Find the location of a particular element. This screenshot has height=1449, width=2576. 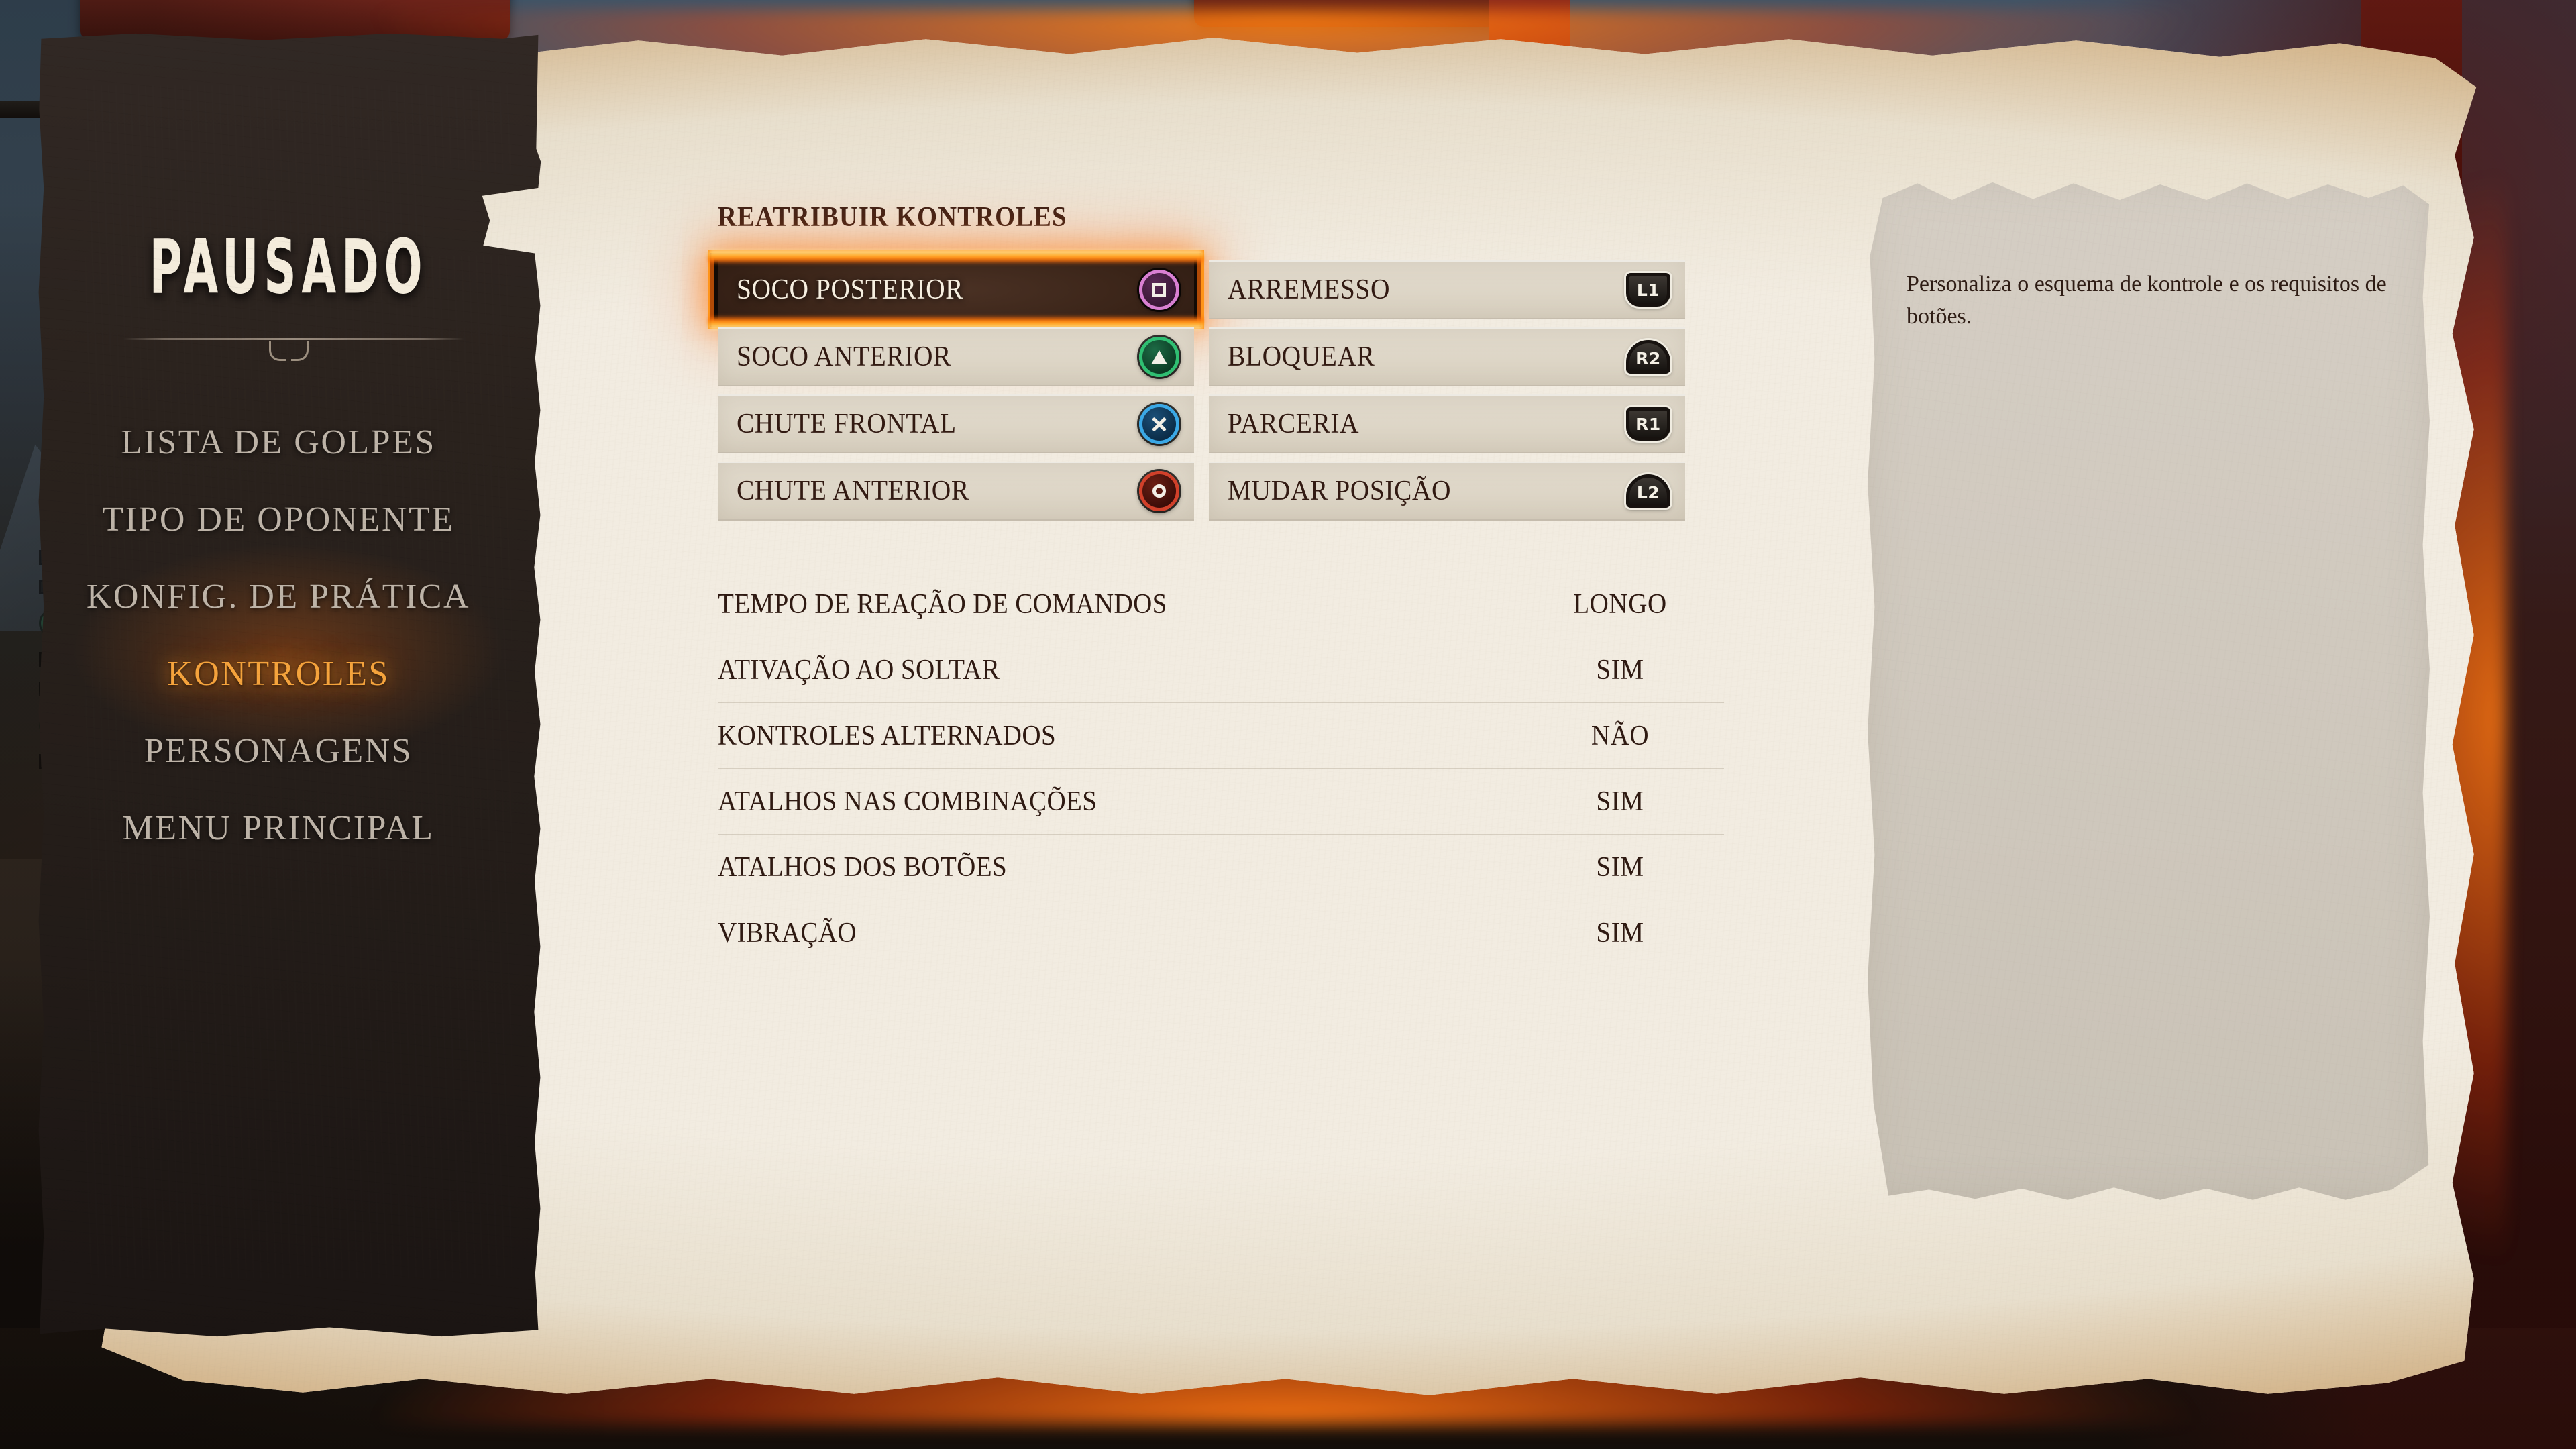

binding-label: CHUTE ANTERIOR is located at coordinates (853, 491).